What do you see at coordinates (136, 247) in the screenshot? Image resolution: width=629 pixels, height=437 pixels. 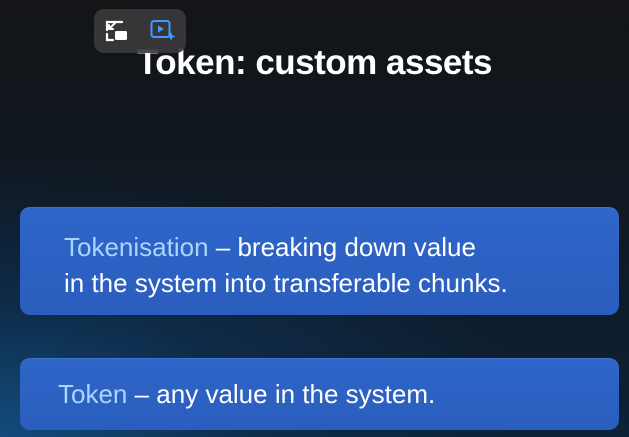 I see `definition-term: Tokenisation` at bounding box center [136, 247].